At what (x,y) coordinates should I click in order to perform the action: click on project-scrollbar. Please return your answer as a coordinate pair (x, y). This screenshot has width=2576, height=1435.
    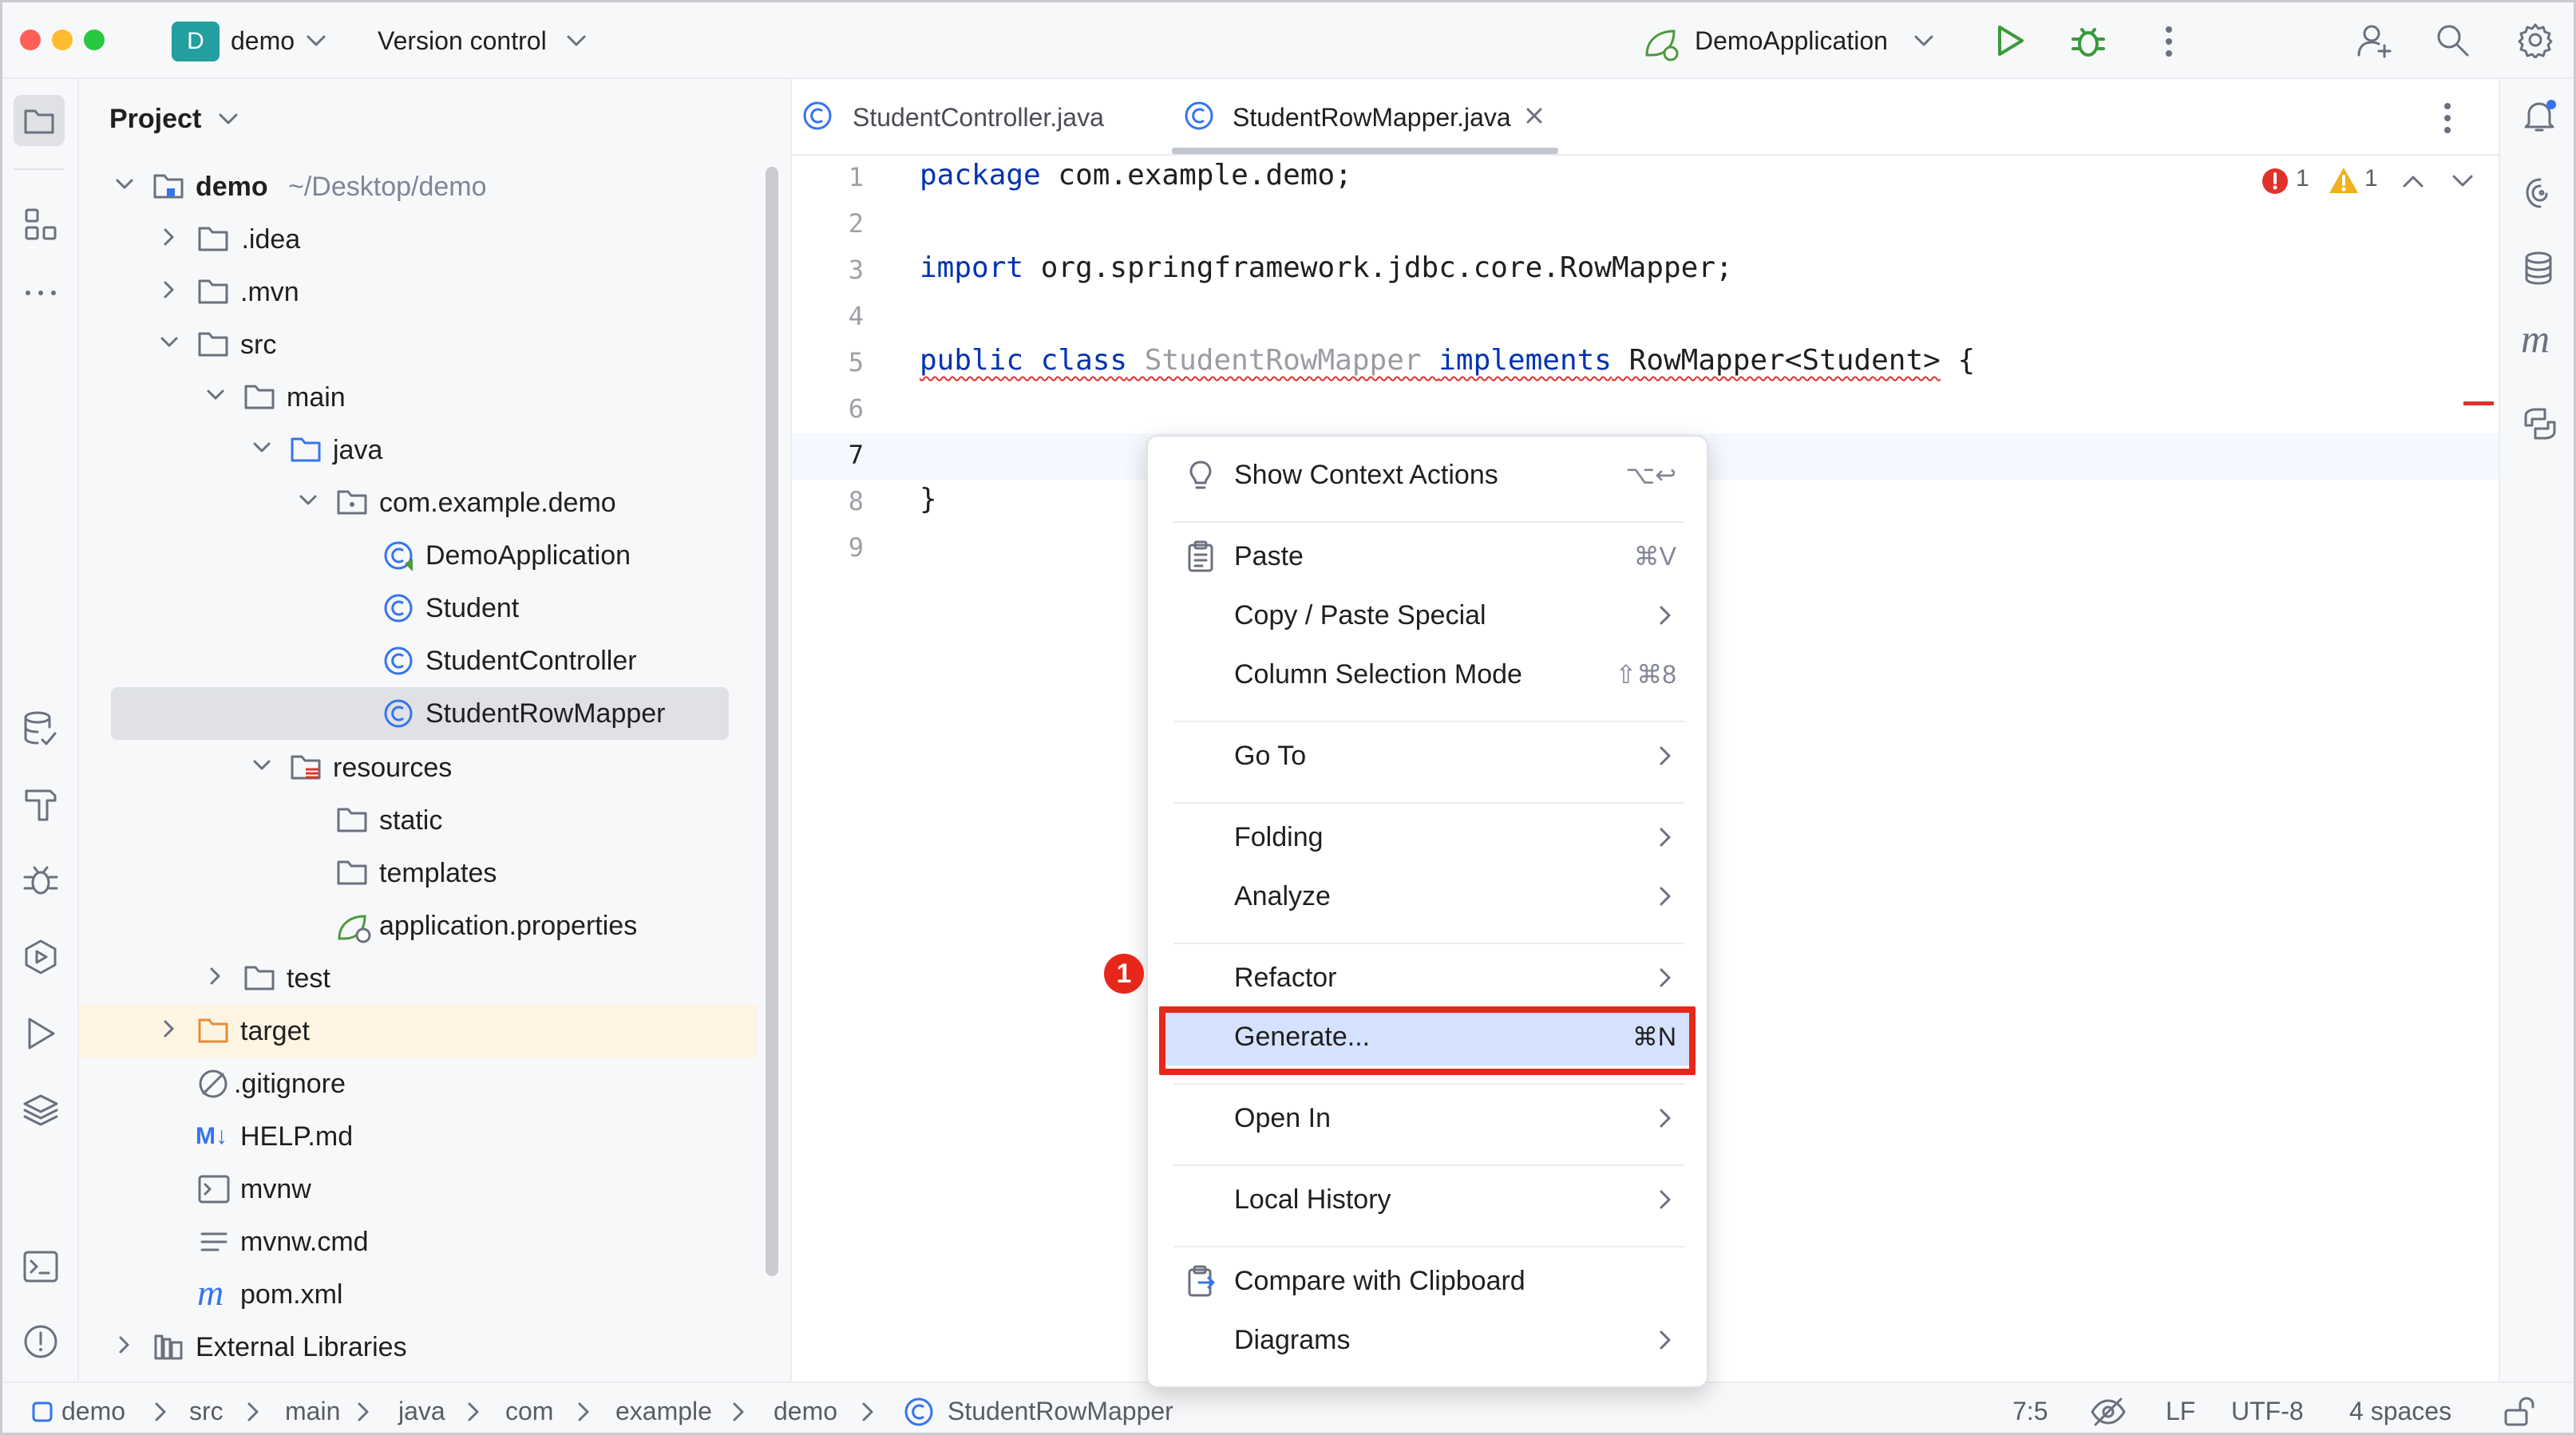
    Looking at the image, I should click on (772, 721).